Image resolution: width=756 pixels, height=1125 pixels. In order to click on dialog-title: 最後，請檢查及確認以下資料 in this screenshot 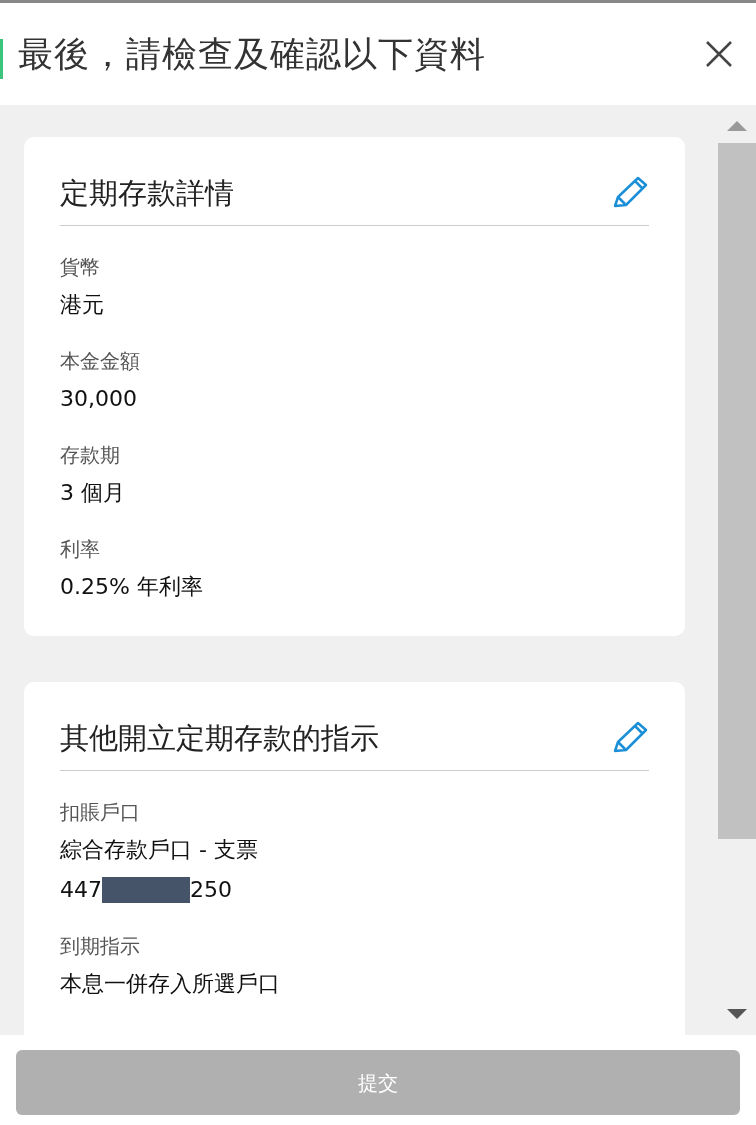, I will do `click(252, 54)`.